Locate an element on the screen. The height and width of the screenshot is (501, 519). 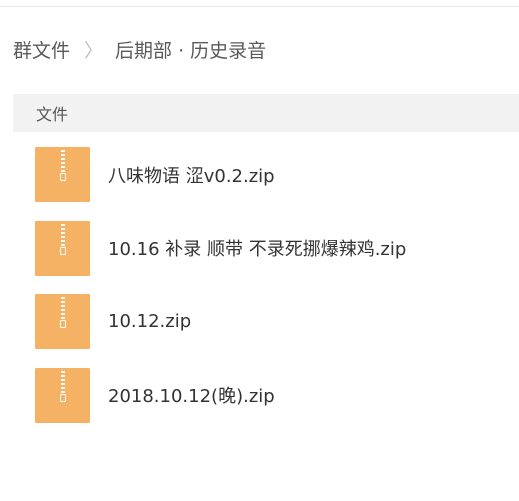
file-row: 八味物语 涩v0.2.zip is located at coordinates (266, 175).